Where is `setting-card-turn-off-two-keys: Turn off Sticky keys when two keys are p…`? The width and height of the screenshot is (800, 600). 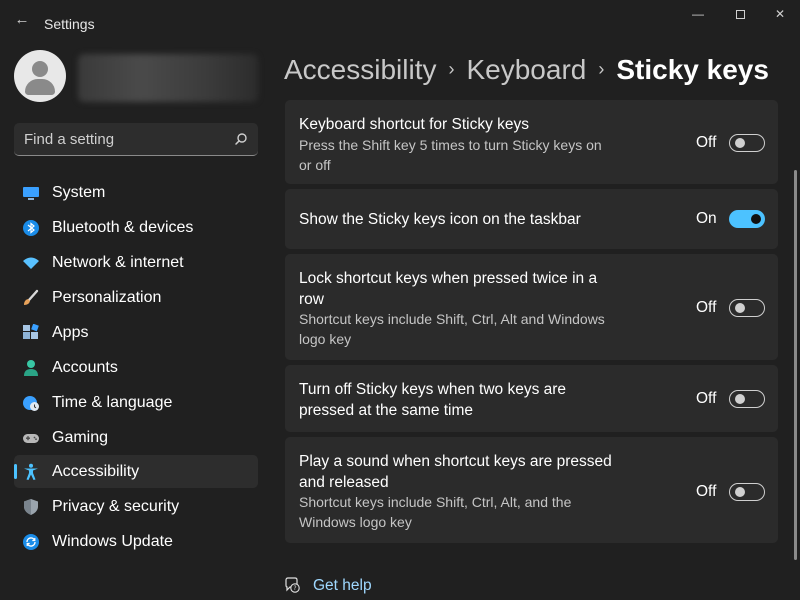 setting-card-turn-off-two-keys: Turn off Sticky keys when two keys are p… is located at coordinates (531, 398).